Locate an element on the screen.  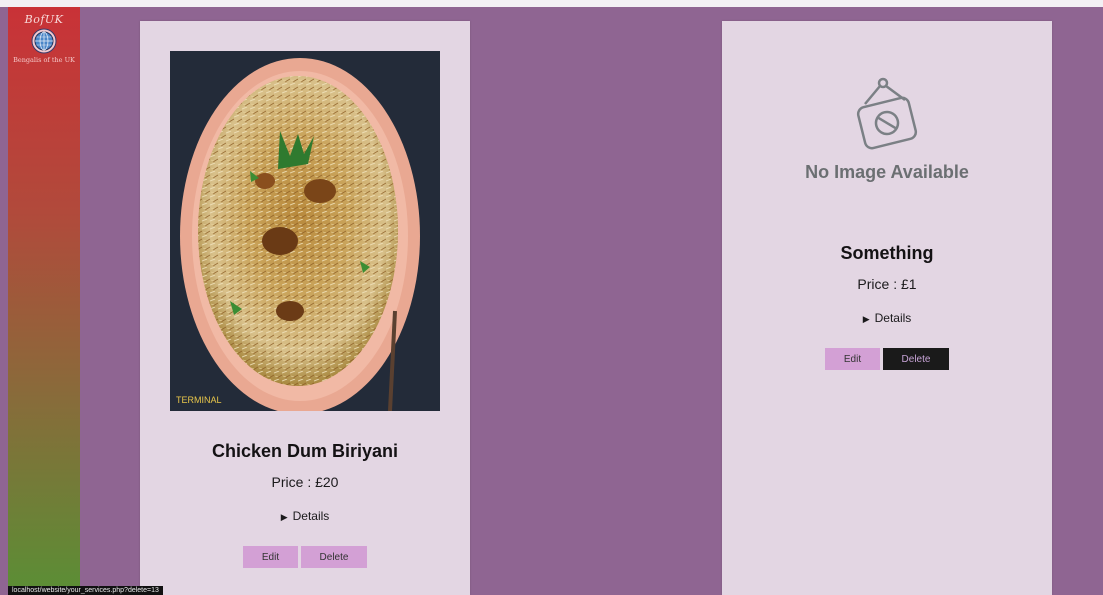
service-image: TERMINAL is located at coordinates (305, 231).